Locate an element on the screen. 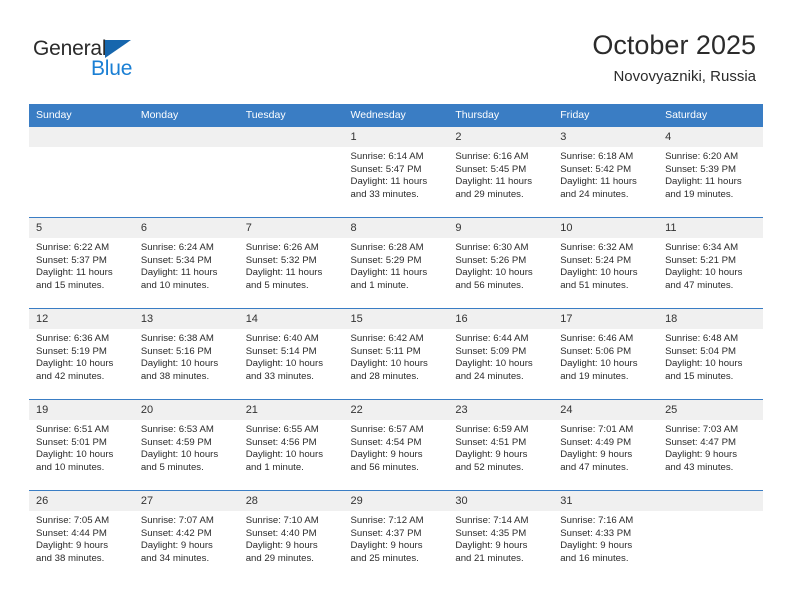  sunrise-text: Sunrise: 6:32 AM is located at coordinates (597, 247).